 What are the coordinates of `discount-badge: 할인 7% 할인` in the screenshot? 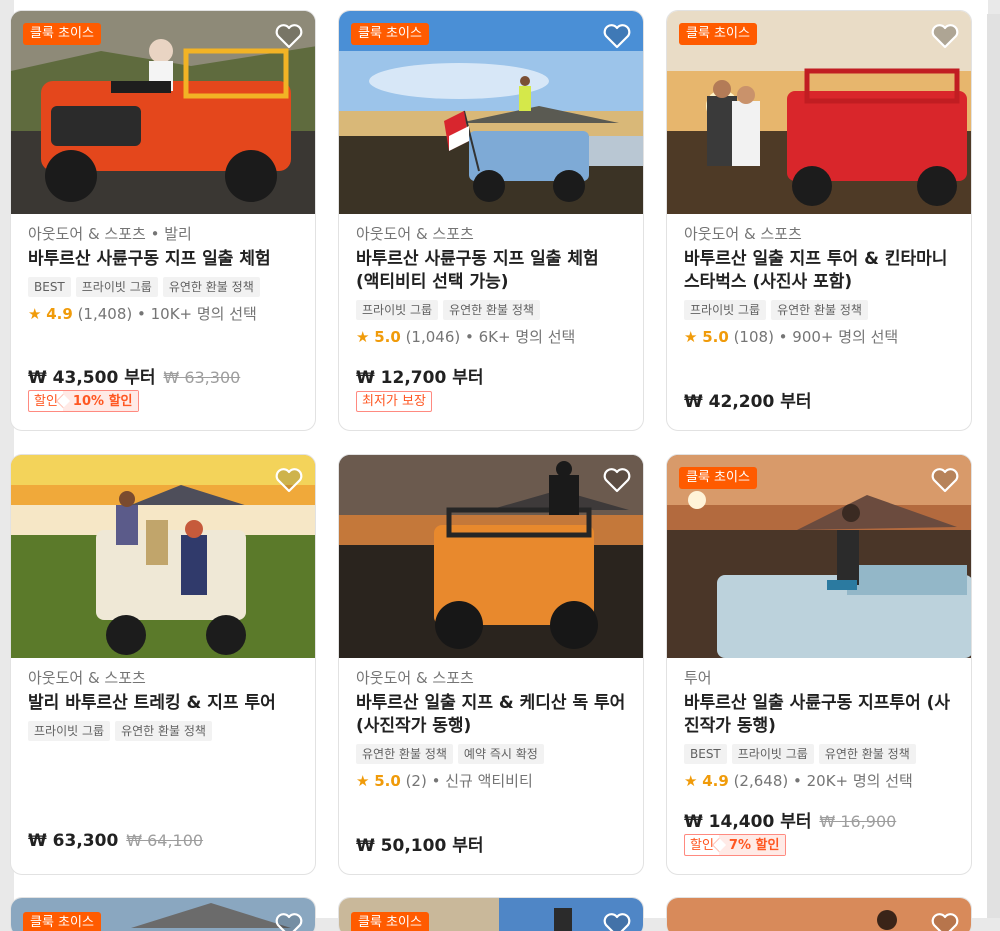 It's located at (735, 845).